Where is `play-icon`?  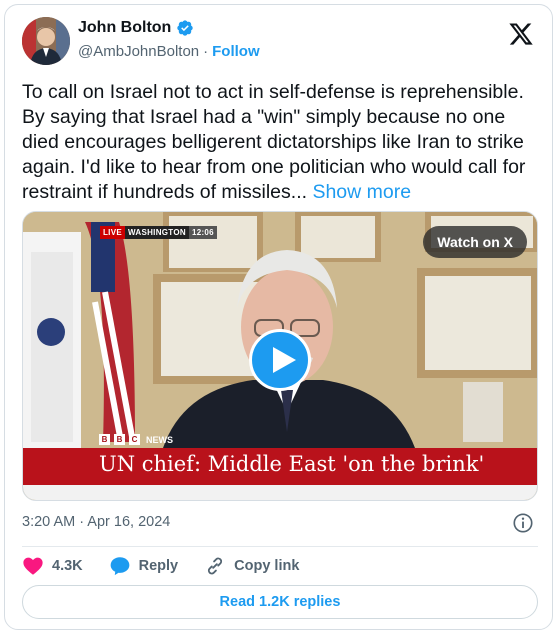
play-icon is located at coordinates (284, 360).